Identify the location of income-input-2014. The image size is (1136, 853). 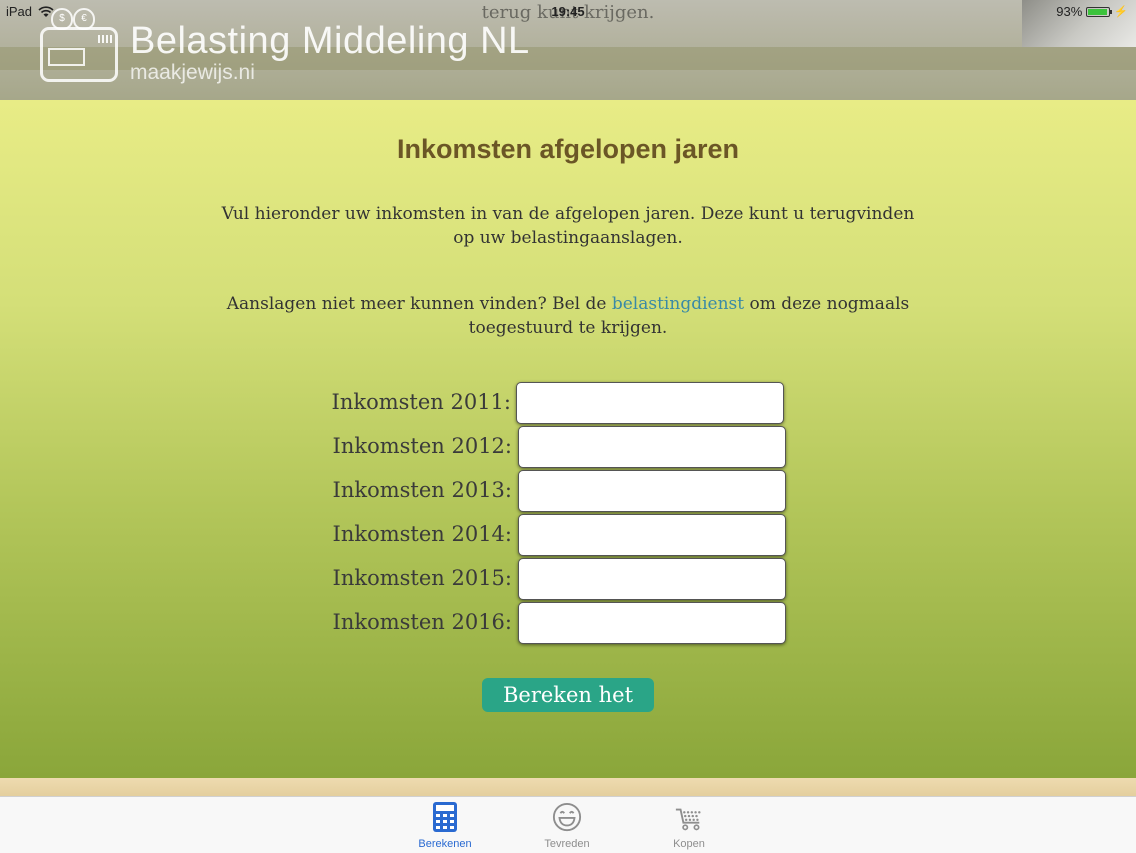
(652, 535).